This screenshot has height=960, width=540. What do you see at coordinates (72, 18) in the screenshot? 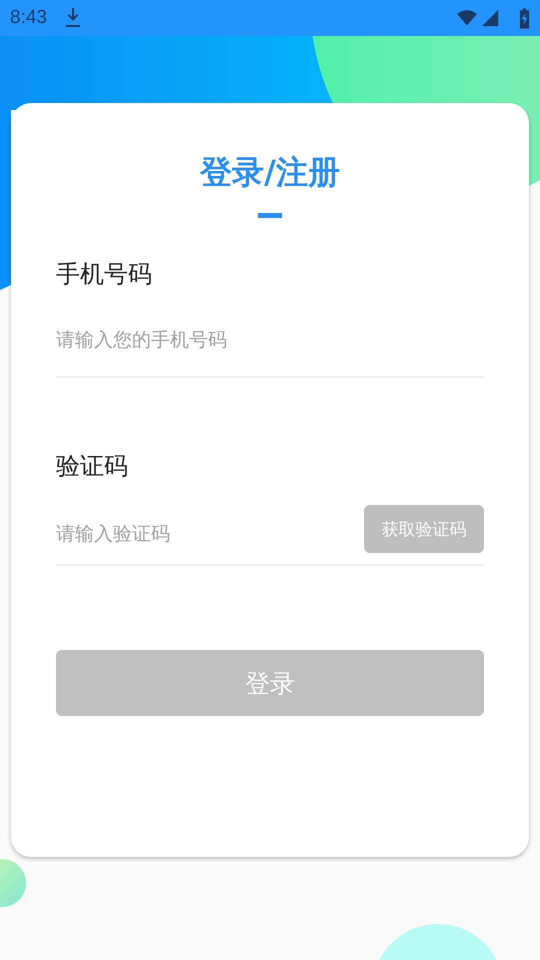
I see `download-icon` at bounding box center [72, 18].